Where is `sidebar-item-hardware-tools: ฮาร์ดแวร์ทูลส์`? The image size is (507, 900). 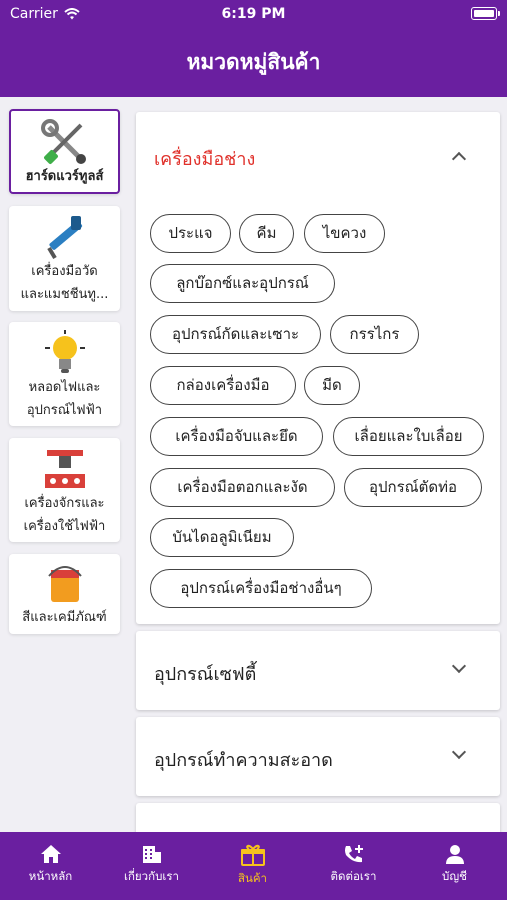 sidebar-item-hardware-tools: ฮาร์ดแวร์ทูลส์ is located at coordinates (64, 151).